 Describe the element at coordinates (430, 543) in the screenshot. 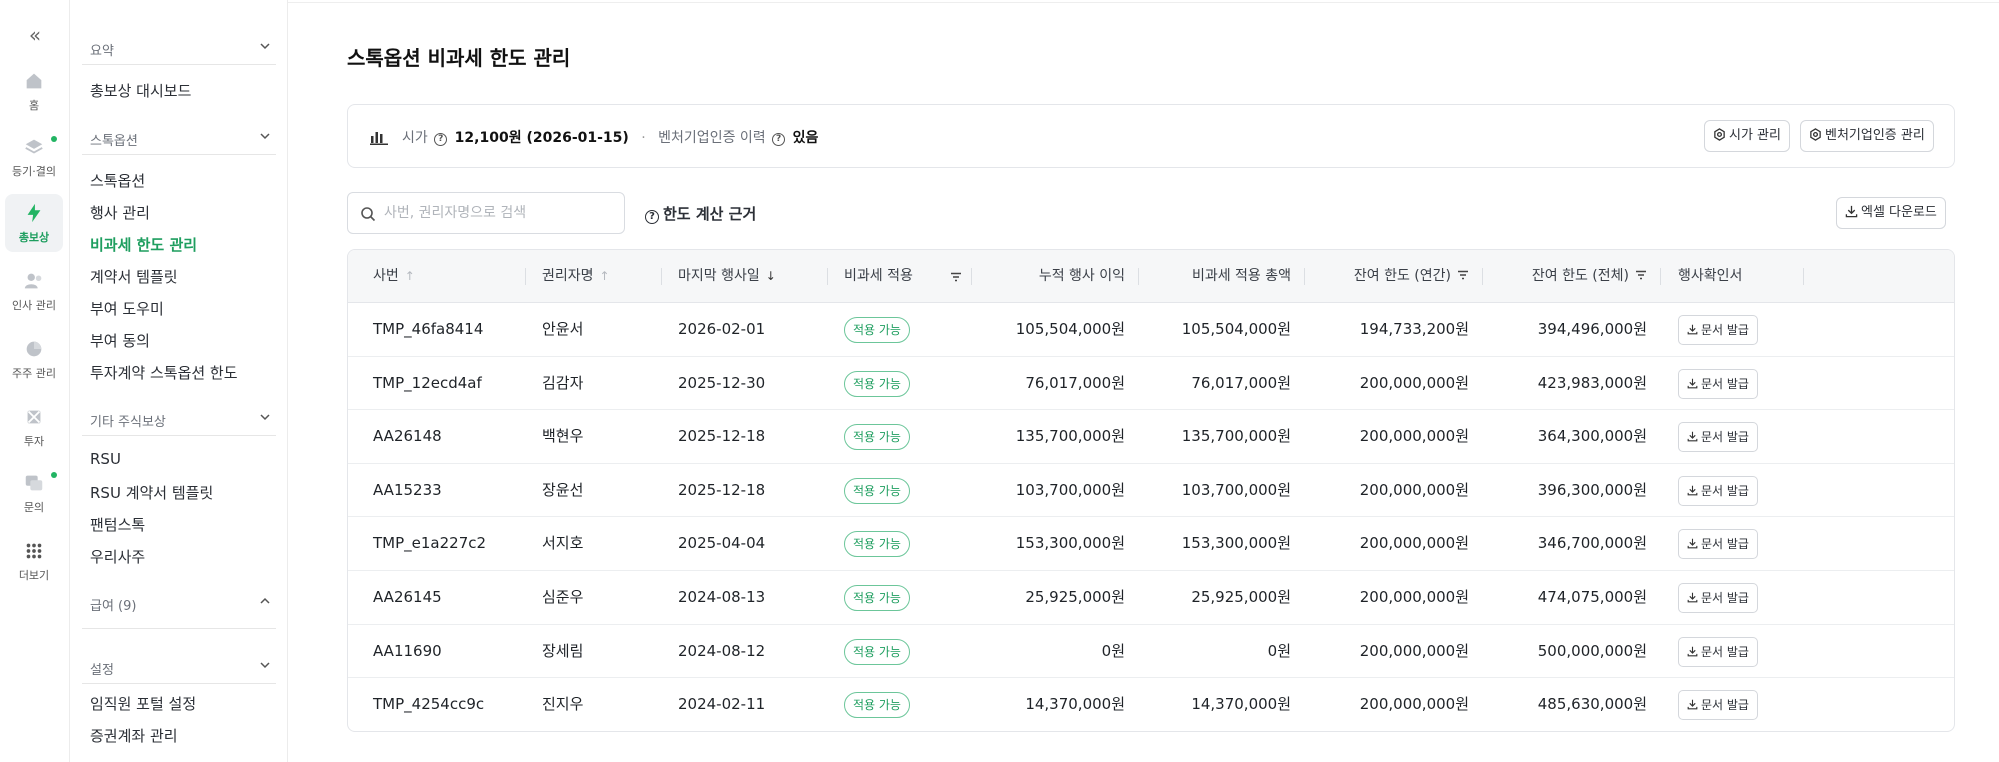

I see `cell-employee-id: TMP_e1a227c2` at that location.